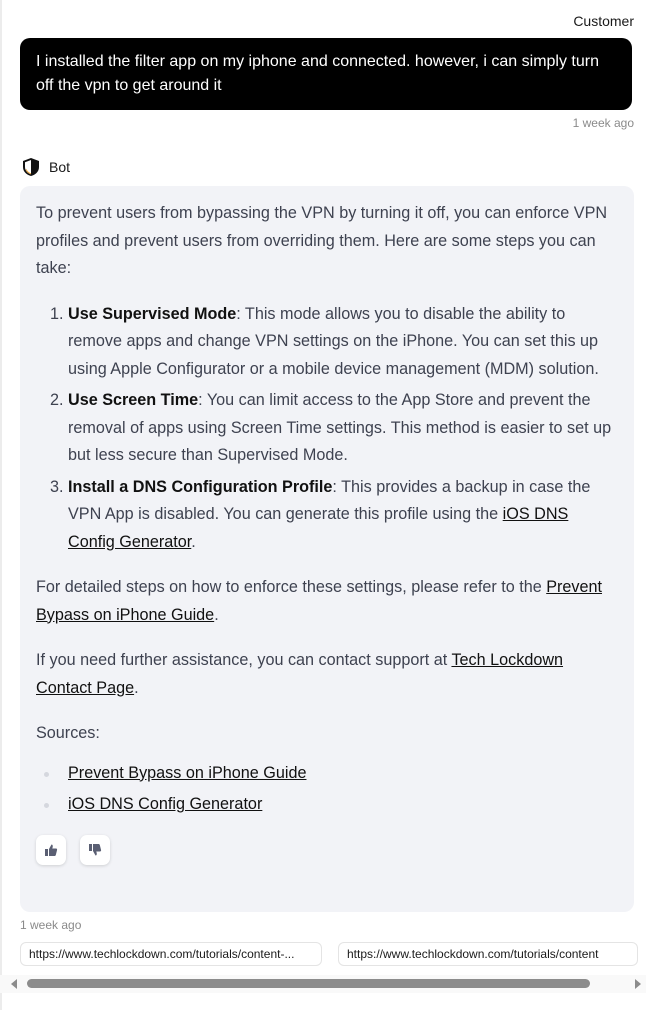 This screenshot has width=646, height=1010. I want to click on thumbs-up-button, so click(51, 849).